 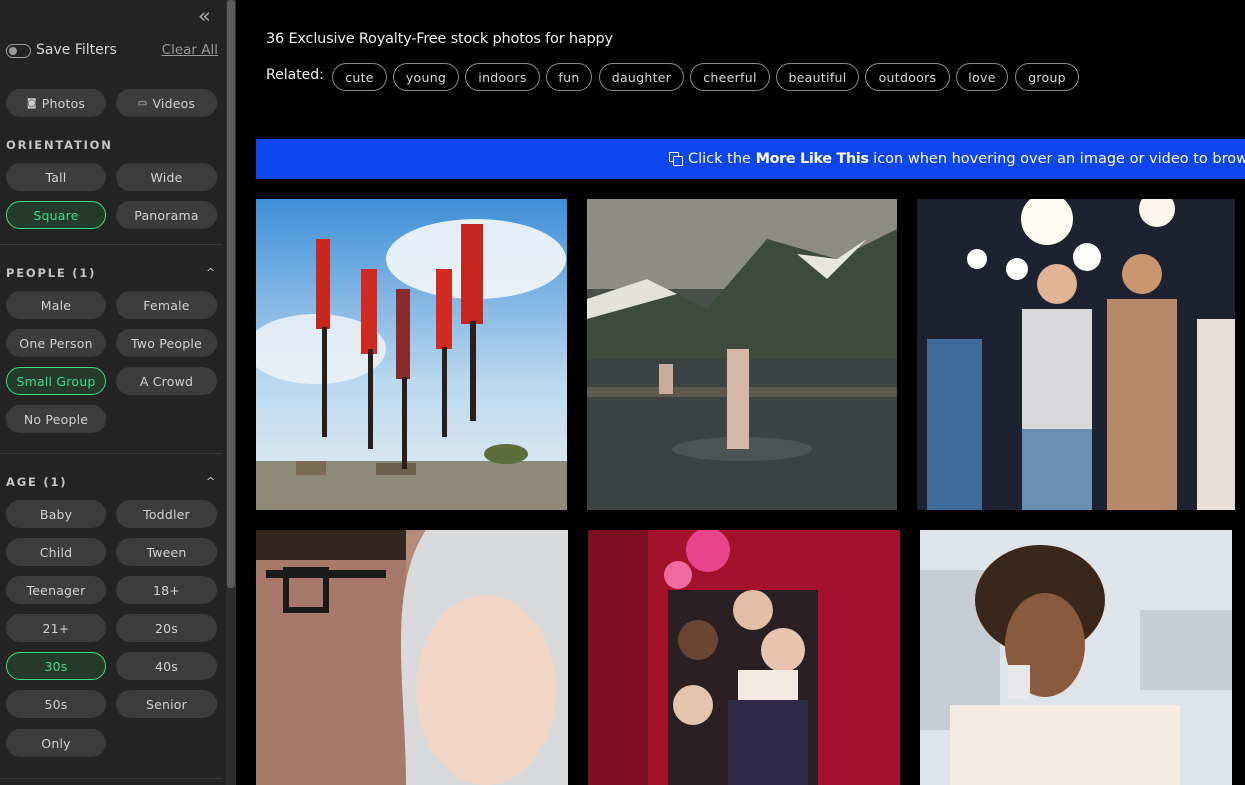 I want to click on option-label: Small Group, so click(x=56, y=381).